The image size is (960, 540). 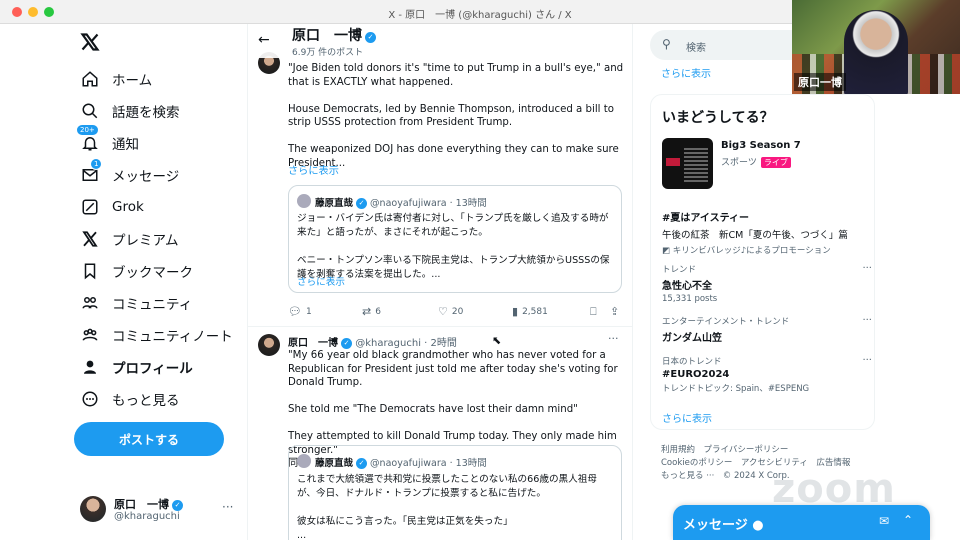 I want to click on divider, so click(x=440, y=326).